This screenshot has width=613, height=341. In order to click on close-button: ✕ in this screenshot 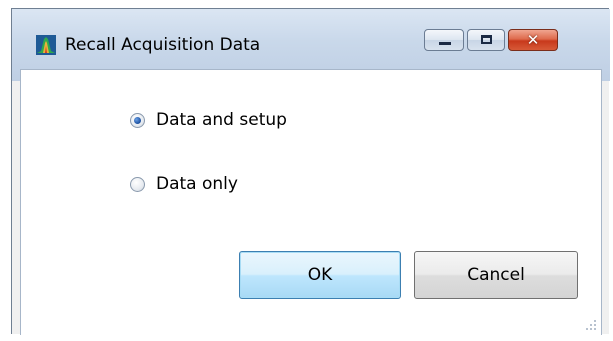, I will do `click(533, 40)`.